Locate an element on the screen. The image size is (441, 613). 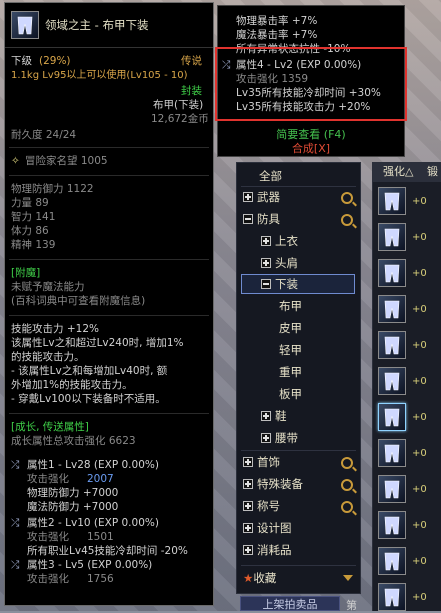
tree-item-consumable: 消耗品 is located at coordinates (267, 550).